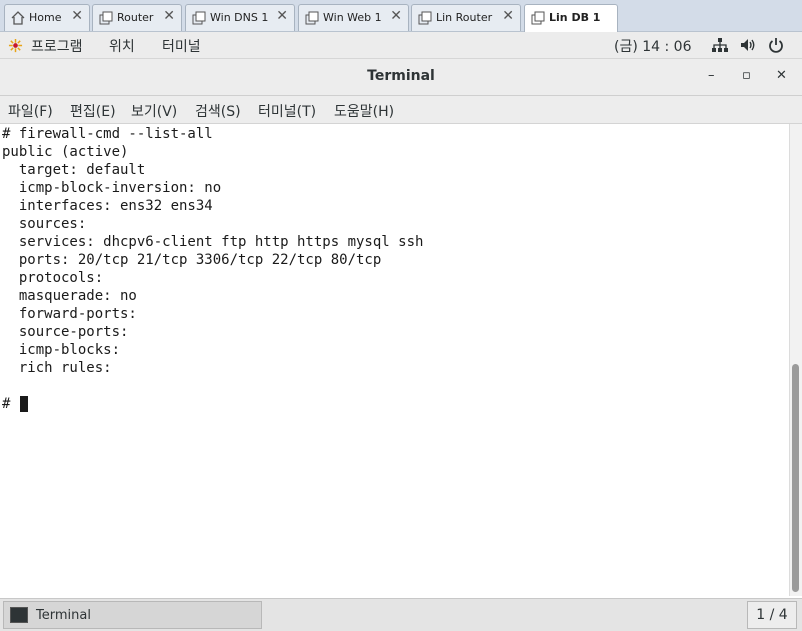  What do you see at coordinates (401, 614) in the screenshot?
I see `bottom-taskbar: Terminal 1 / 4` at bounding box center [401, 614].